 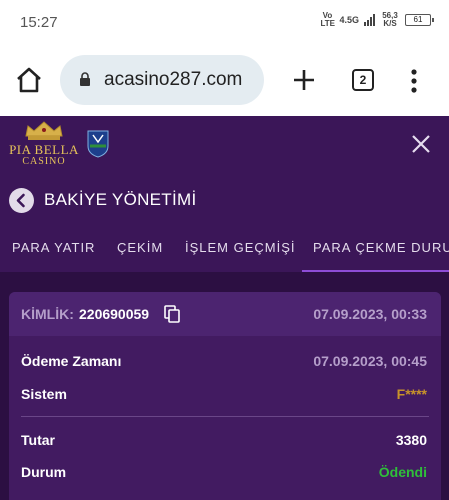 I want to click on license-badge-icon, so click(x=98, y=144).